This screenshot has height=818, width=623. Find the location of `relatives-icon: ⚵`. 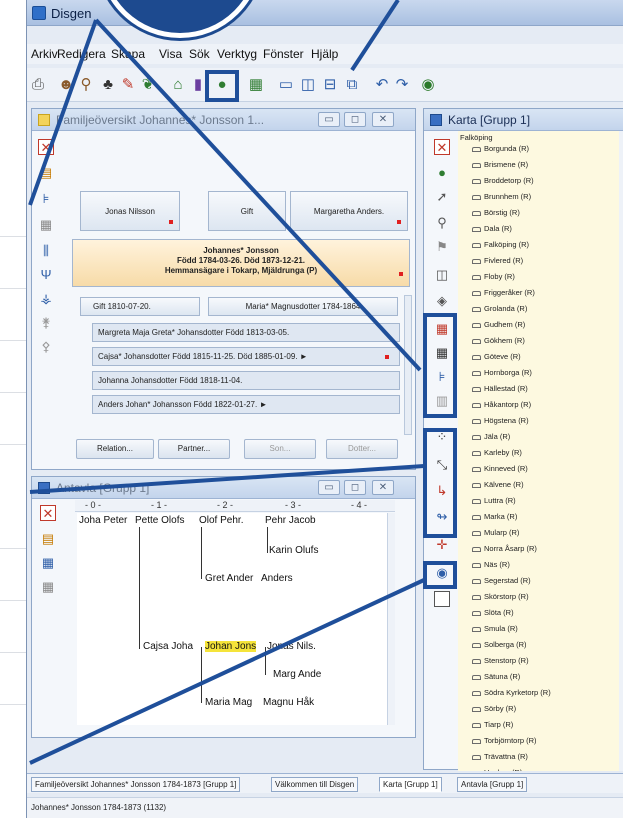

relatives-icon: ⚵ is located at coordinates (46, 323).